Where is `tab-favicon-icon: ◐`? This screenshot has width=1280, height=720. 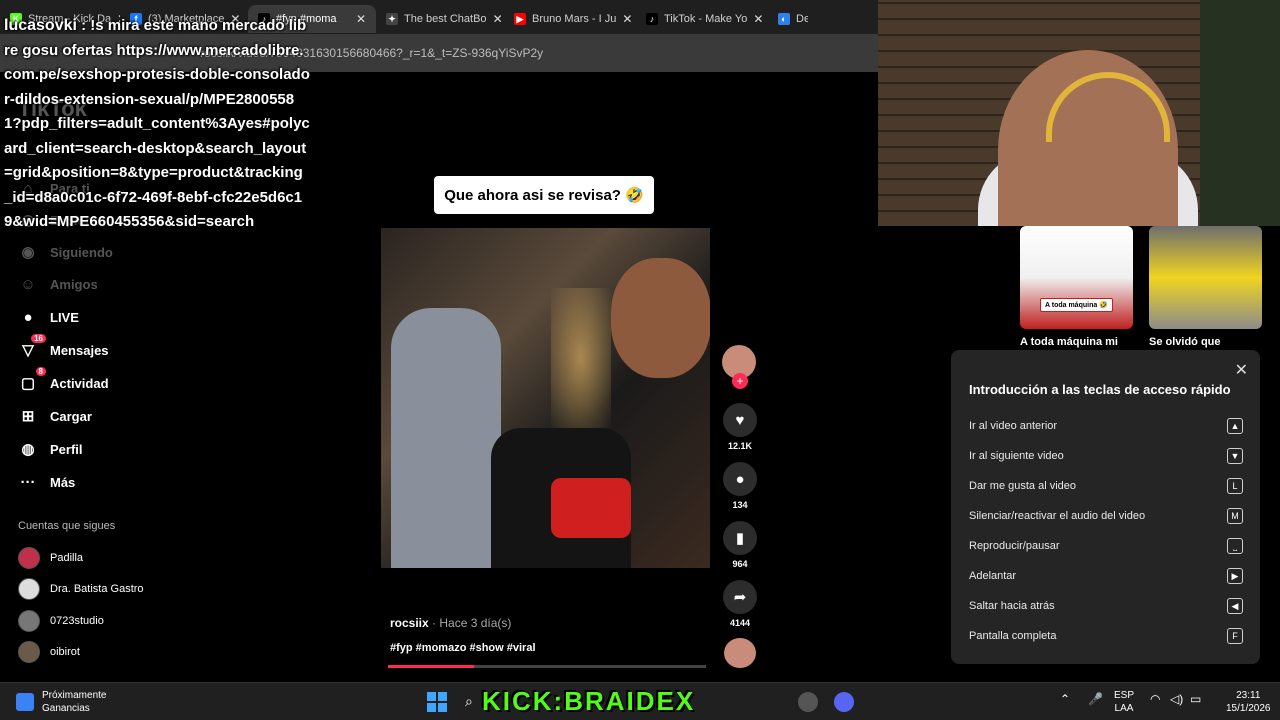 tab-favicon-icon: ◐ is located at coordinates (784, 19).